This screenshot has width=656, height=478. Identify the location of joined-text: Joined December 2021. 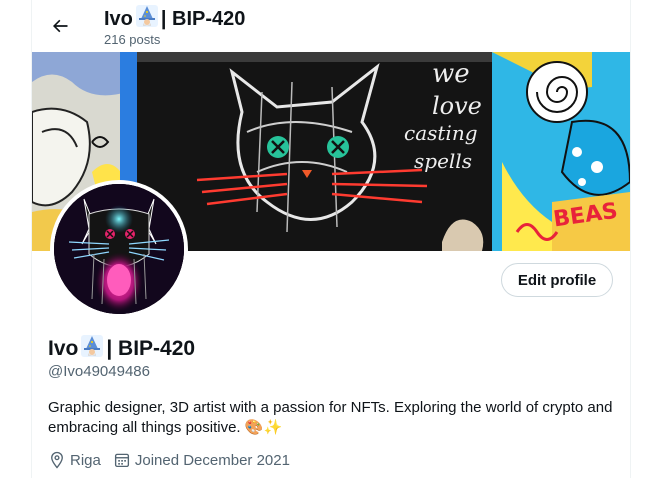
(212, 460).